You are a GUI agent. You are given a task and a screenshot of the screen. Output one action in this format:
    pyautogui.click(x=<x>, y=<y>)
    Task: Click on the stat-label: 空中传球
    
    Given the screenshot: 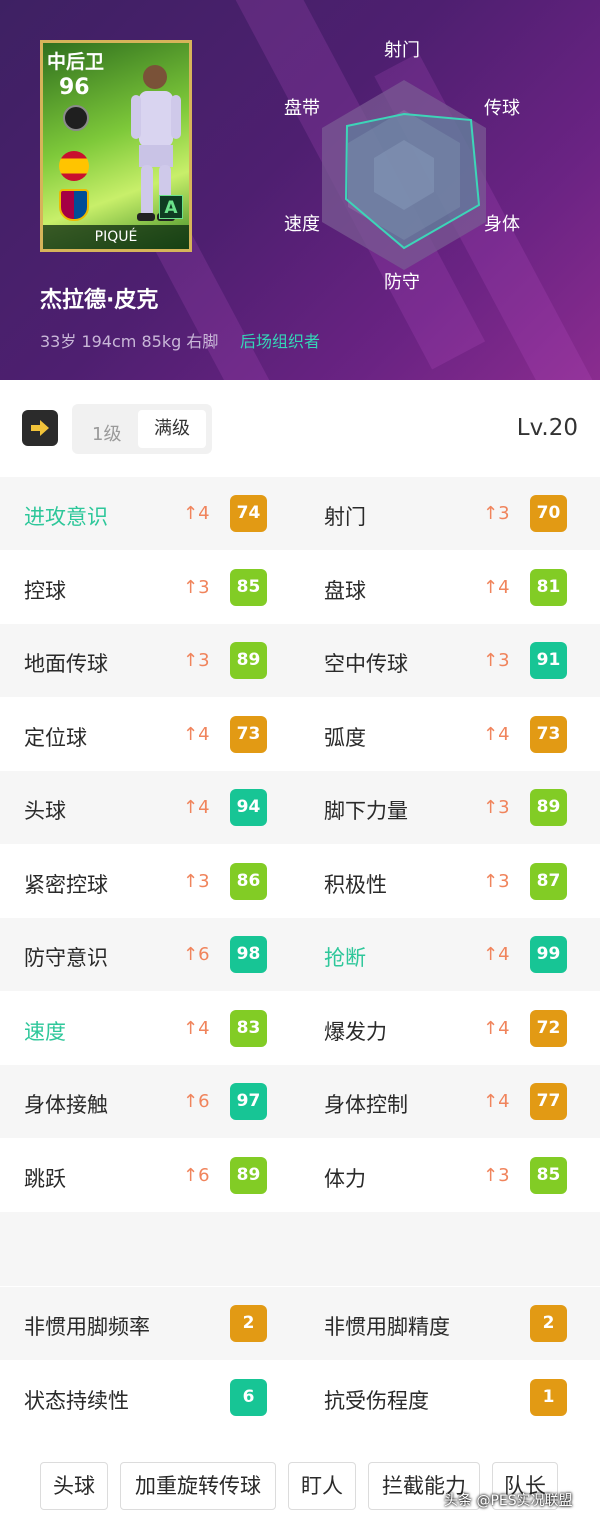 What is the action you would take?
    pyautogui.click(x=366, y=664)
    